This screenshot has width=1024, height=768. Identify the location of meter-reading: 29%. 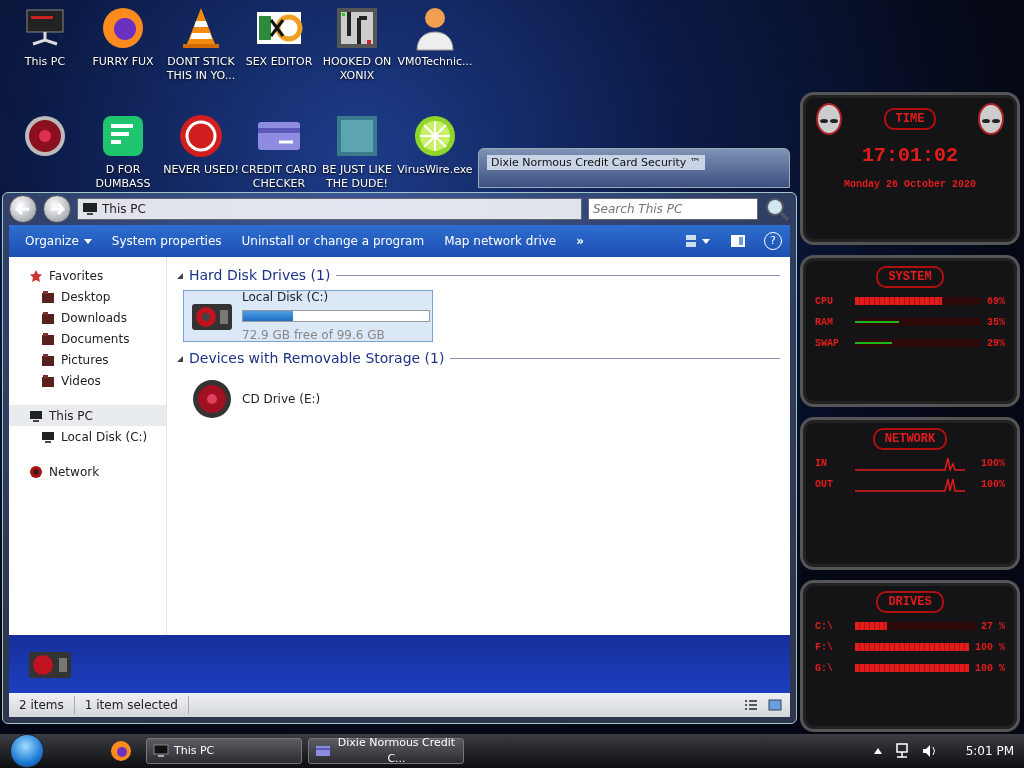
(996, 343).